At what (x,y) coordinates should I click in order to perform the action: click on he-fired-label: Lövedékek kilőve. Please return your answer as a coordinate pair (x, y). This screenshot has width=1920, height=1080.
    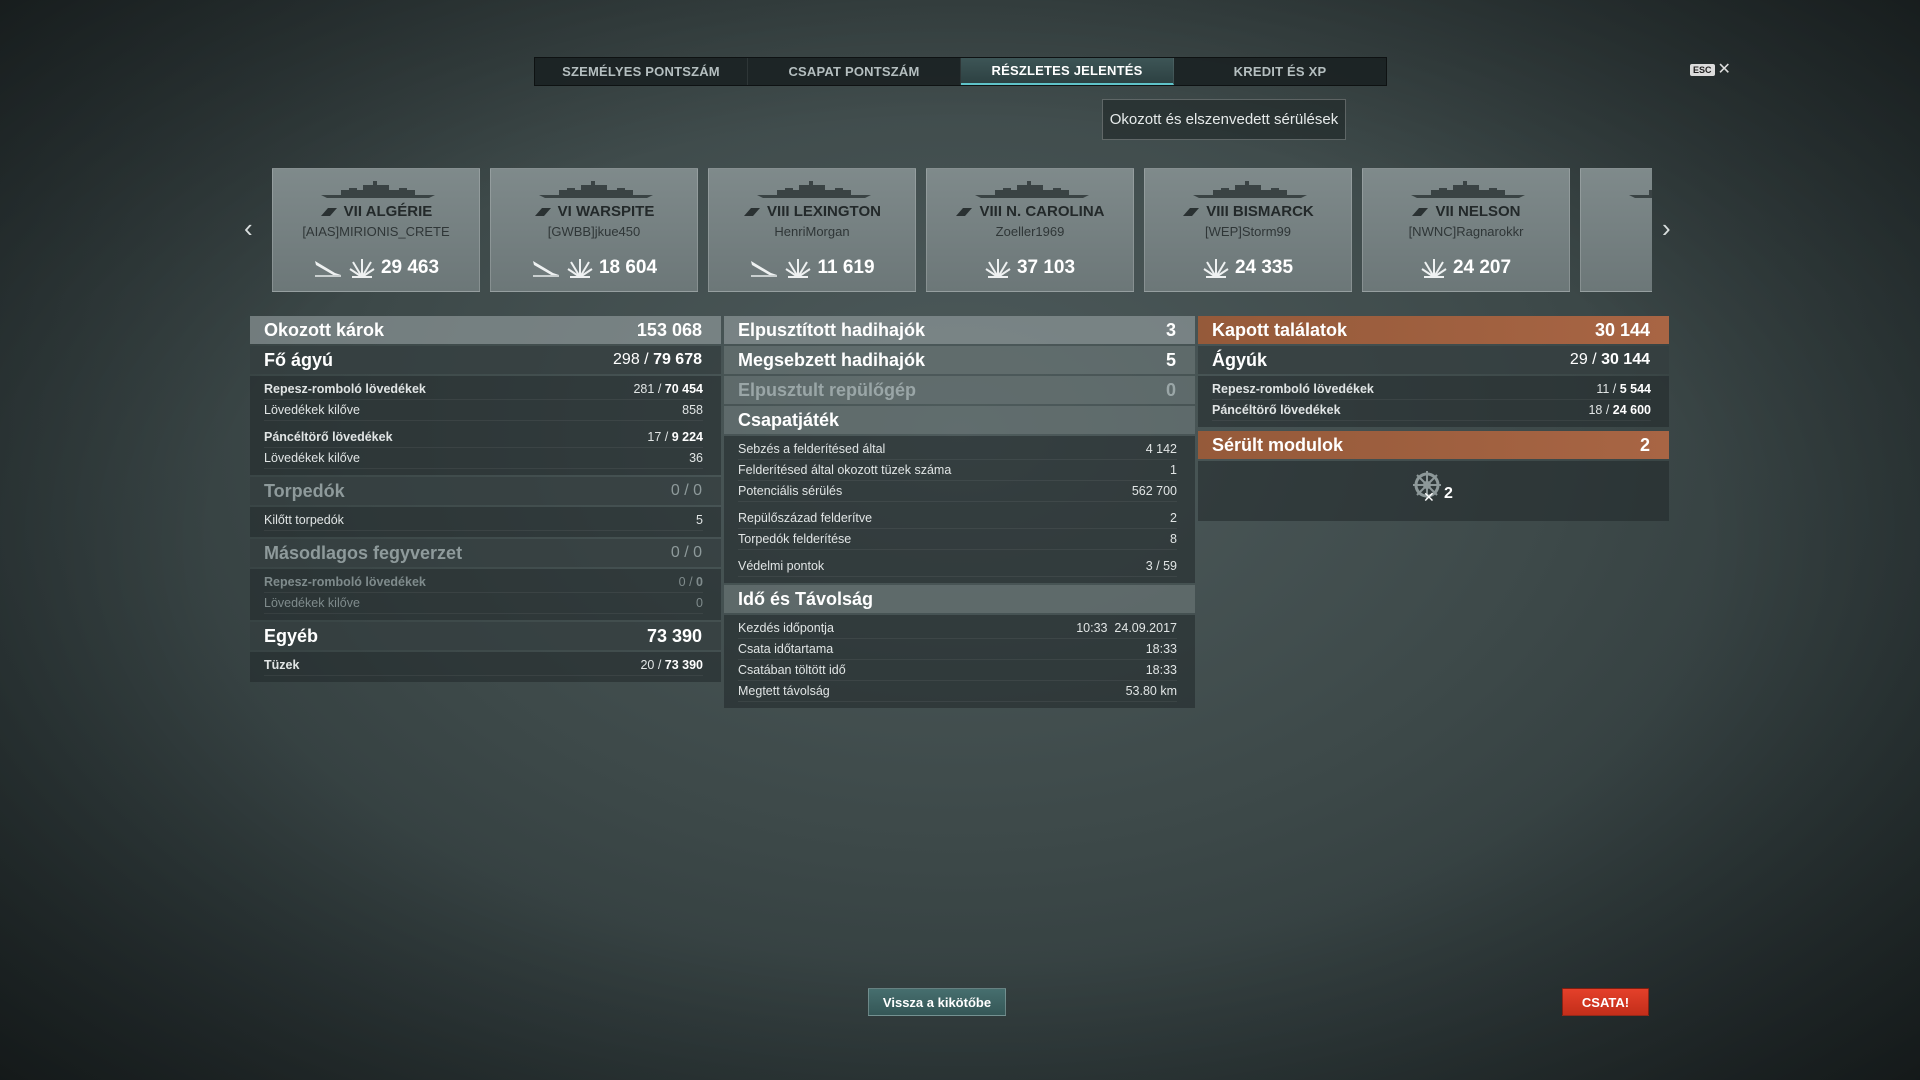
    Looking at the image, I should click on (312, 410).